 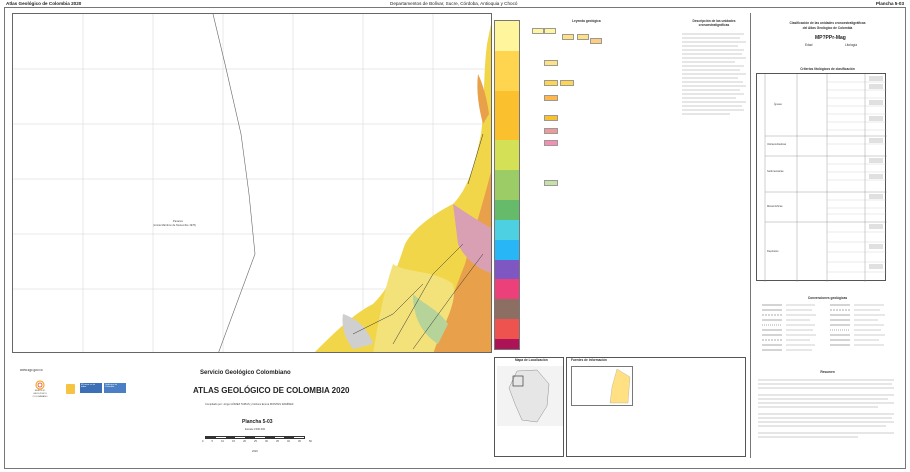 I want to click on criteria-title: Criterios litológicos de clasificación, so click(x=827, y=69).